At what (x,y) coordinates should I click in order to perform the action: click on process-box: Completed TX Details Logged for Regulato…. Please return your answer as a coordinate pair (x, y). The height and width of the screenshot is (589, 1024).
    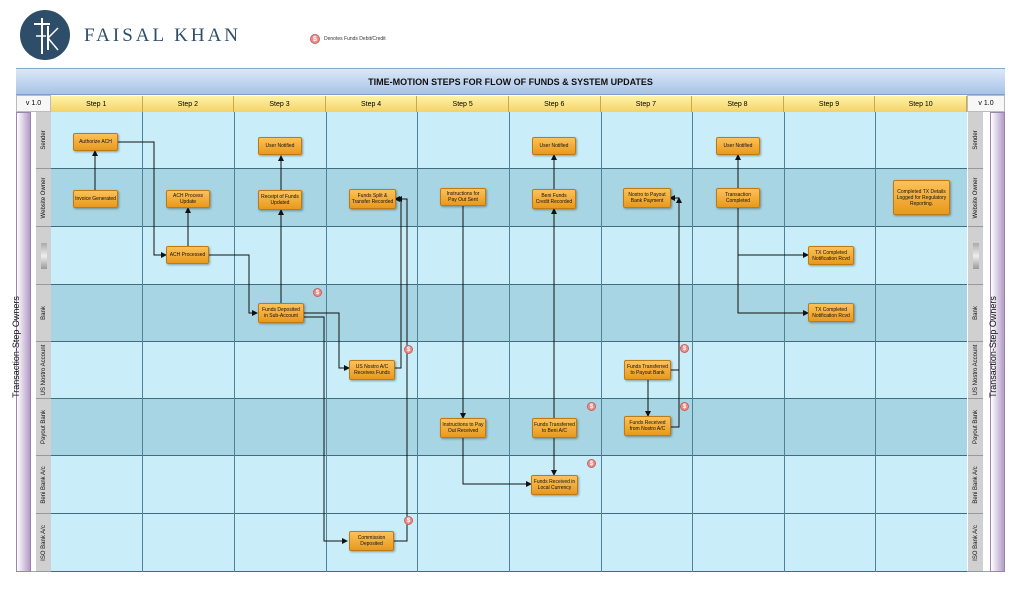
    Looking at the image, I should click on (921, 197).